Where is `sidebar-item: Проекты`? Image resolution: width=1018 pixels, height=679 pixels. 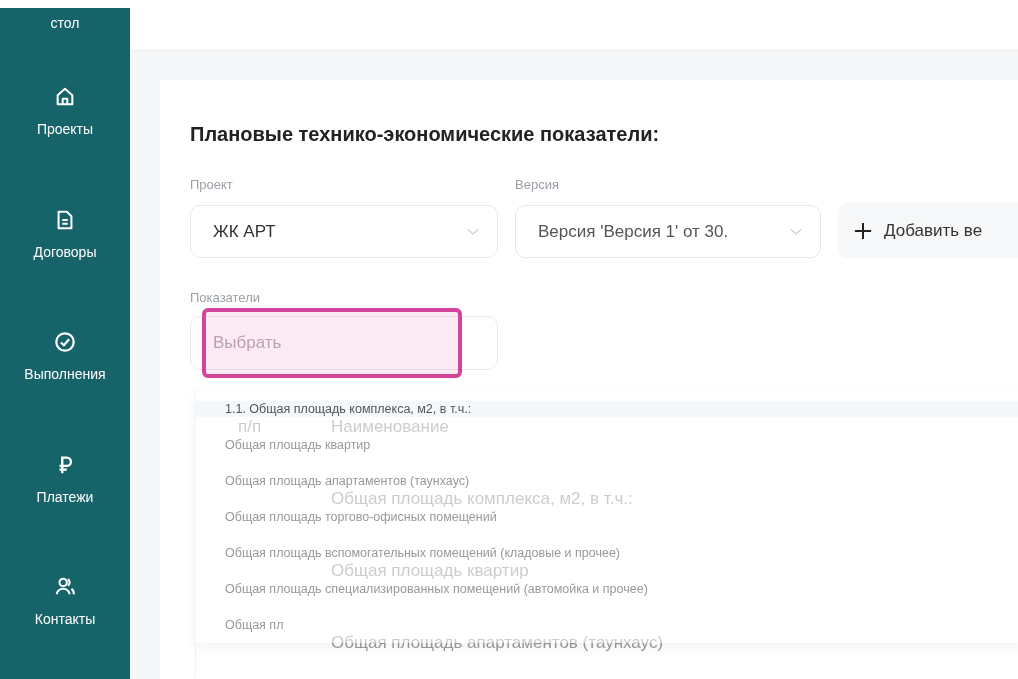
sidebar-item: Проекты is located at coordinates (65, 129).